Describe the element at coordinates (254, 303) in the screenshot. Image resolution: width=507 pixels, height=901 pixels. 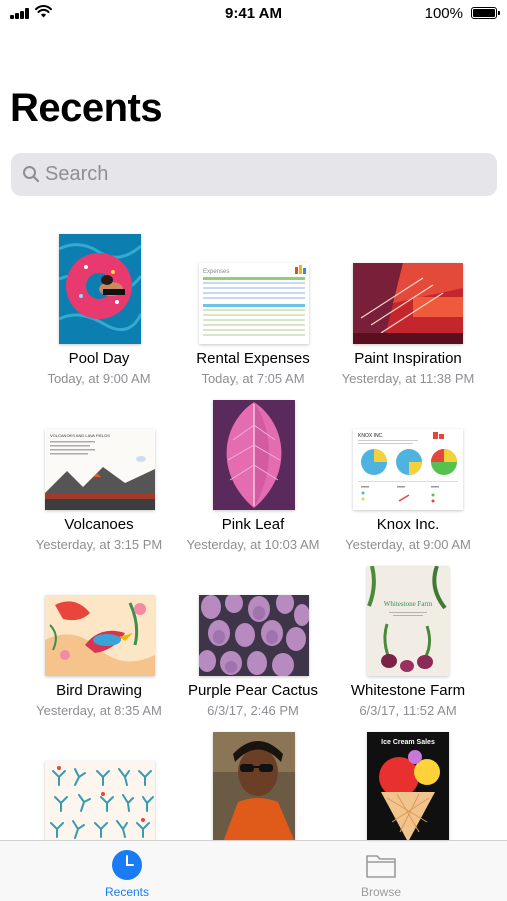
I see `document-thumbnail: Expenses` at that location.